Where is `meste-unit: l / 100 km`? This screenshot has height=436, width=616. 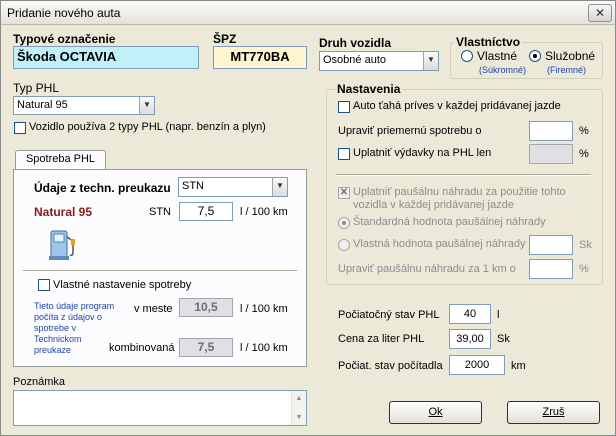 meste-unit: l / 100 km is located at coordinates (264, 309).